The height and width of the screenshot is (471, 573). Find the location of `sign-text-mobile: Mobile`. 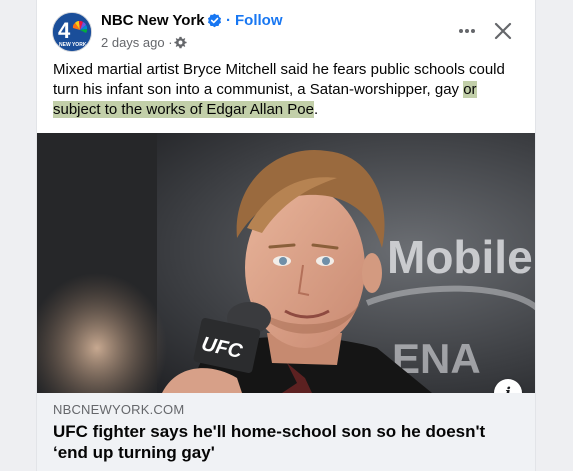

sign-text-mobile: Mobile is located at coordinates (460, 257).